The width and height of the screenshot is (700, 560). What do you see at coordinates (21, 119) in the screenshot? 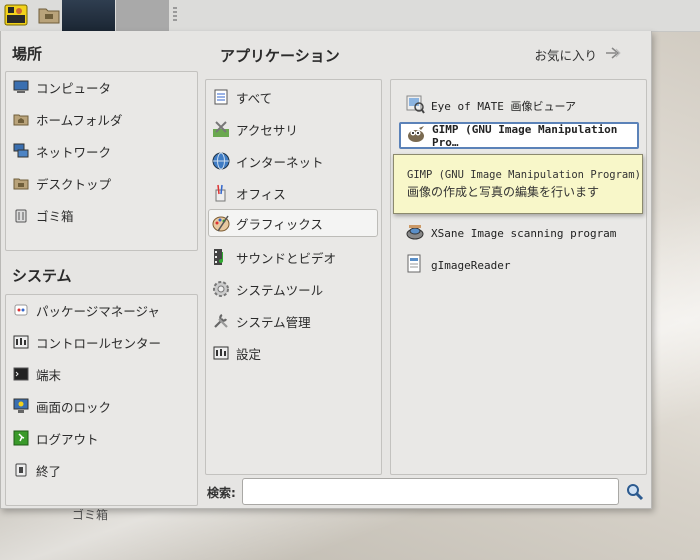
I see `home-folder-icon` at bounding box center [21, 119].